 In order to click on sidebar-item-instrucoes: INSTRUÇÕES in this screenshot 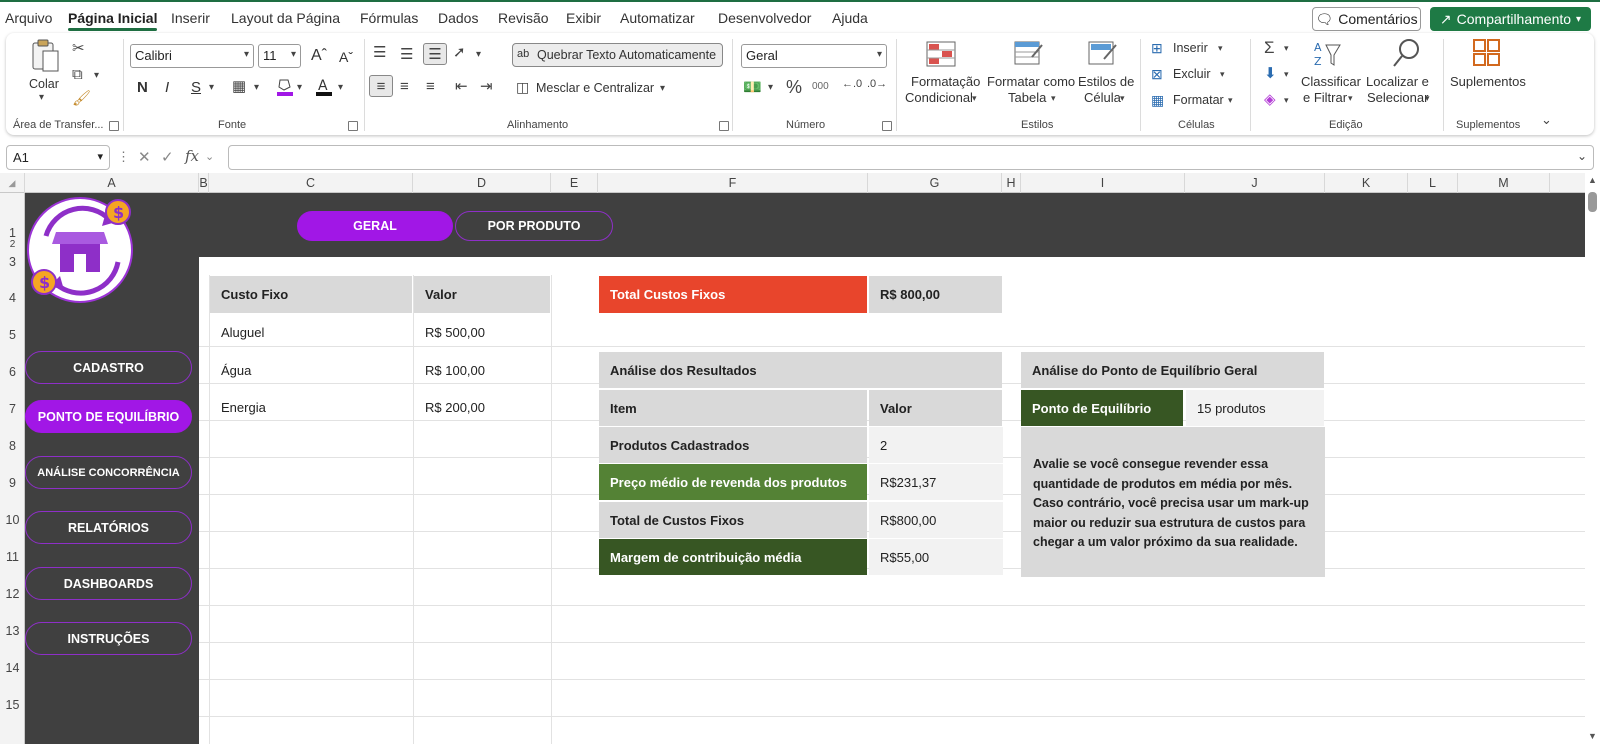, I will do `click(108, 638)`.